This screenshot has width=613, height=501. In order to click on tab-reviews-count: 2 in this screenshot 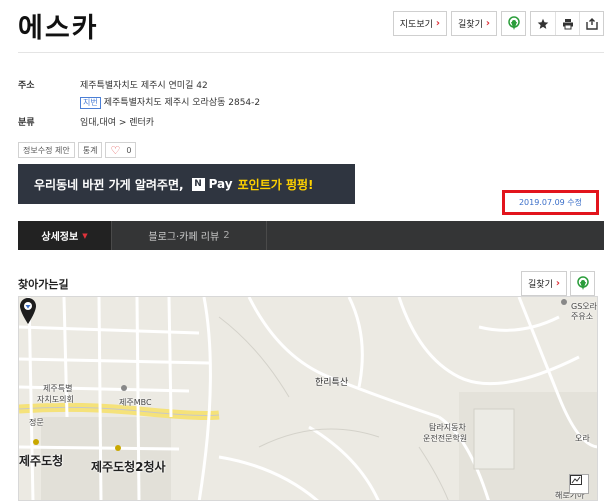, I will do `click(226, 235)`.